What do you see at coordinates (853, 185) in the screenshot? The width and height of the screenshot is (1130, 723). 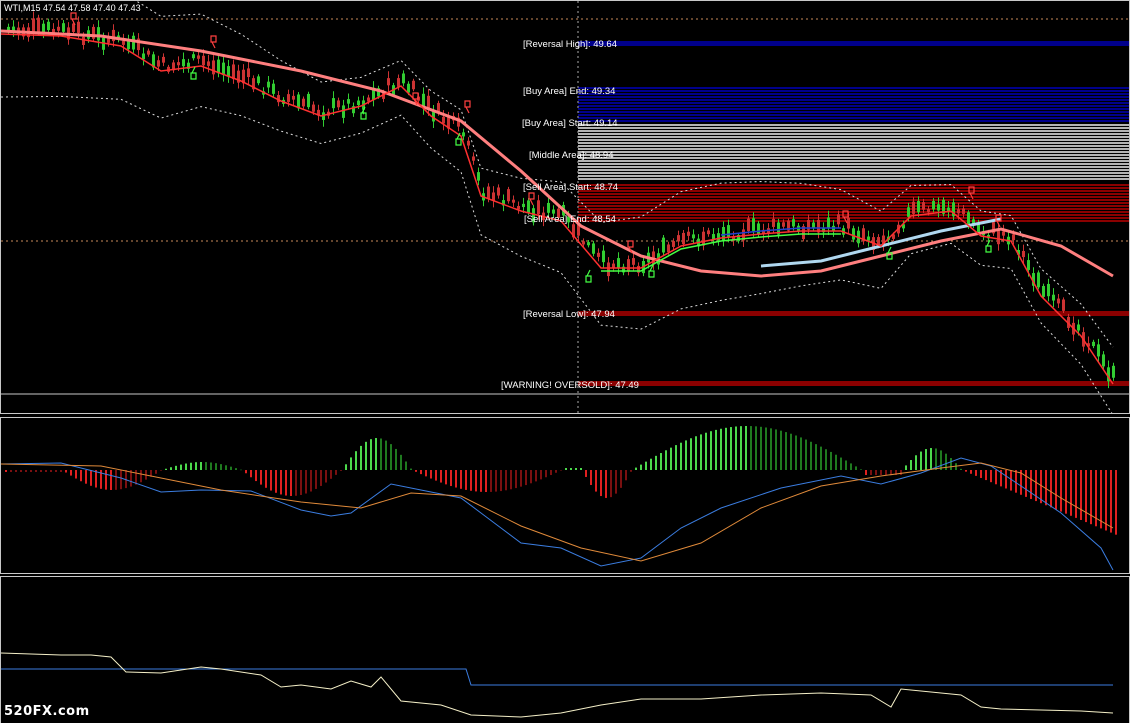 I see `sell-area-stripe` at bounding box center [853, 185].